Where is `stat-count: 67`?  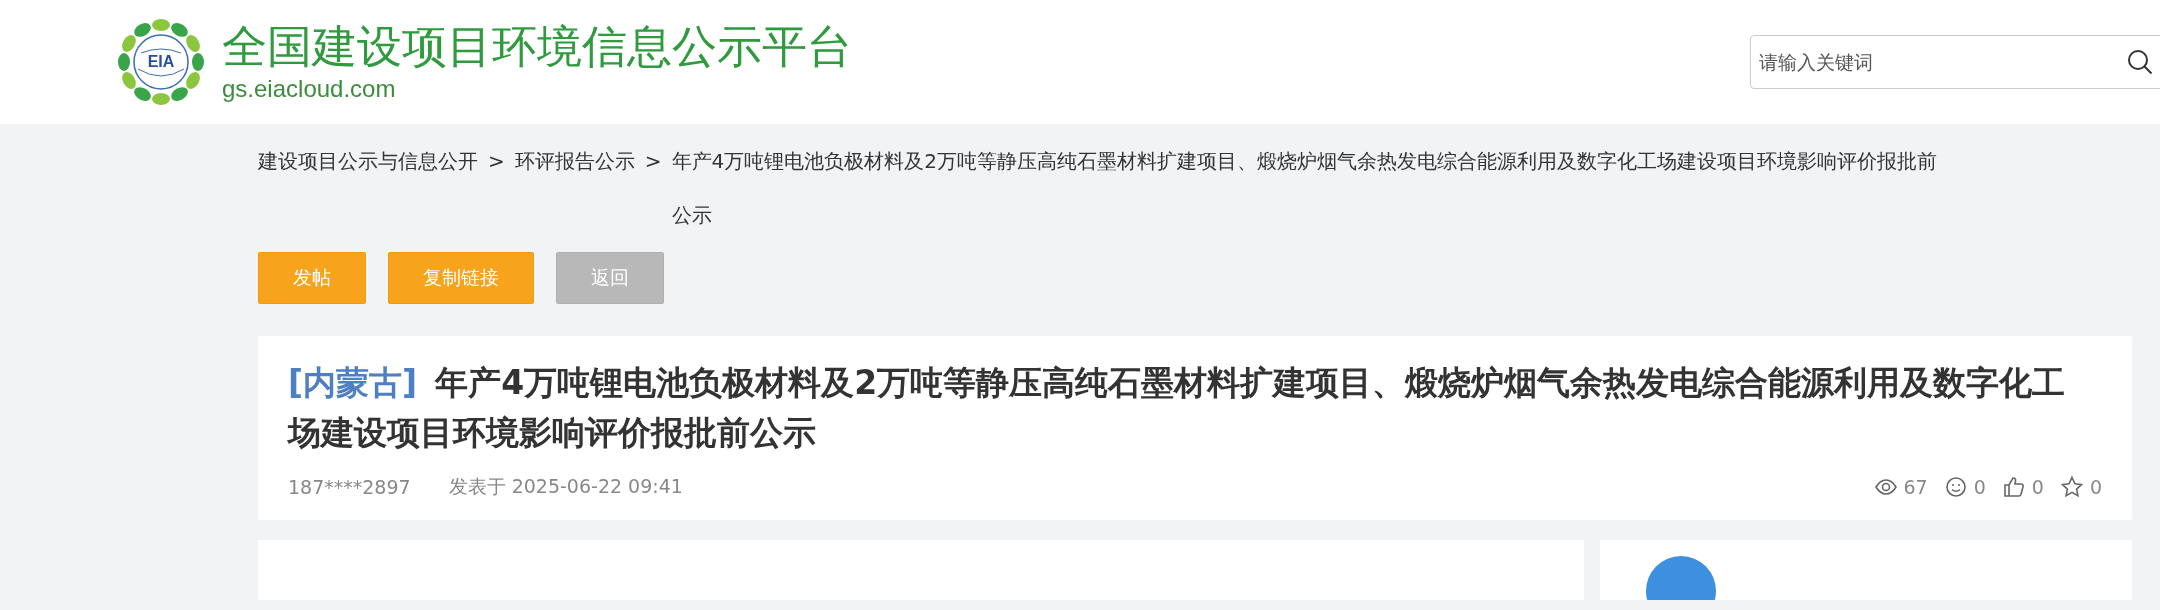
stat-count: 67 is located at coordinates (1915, 487).